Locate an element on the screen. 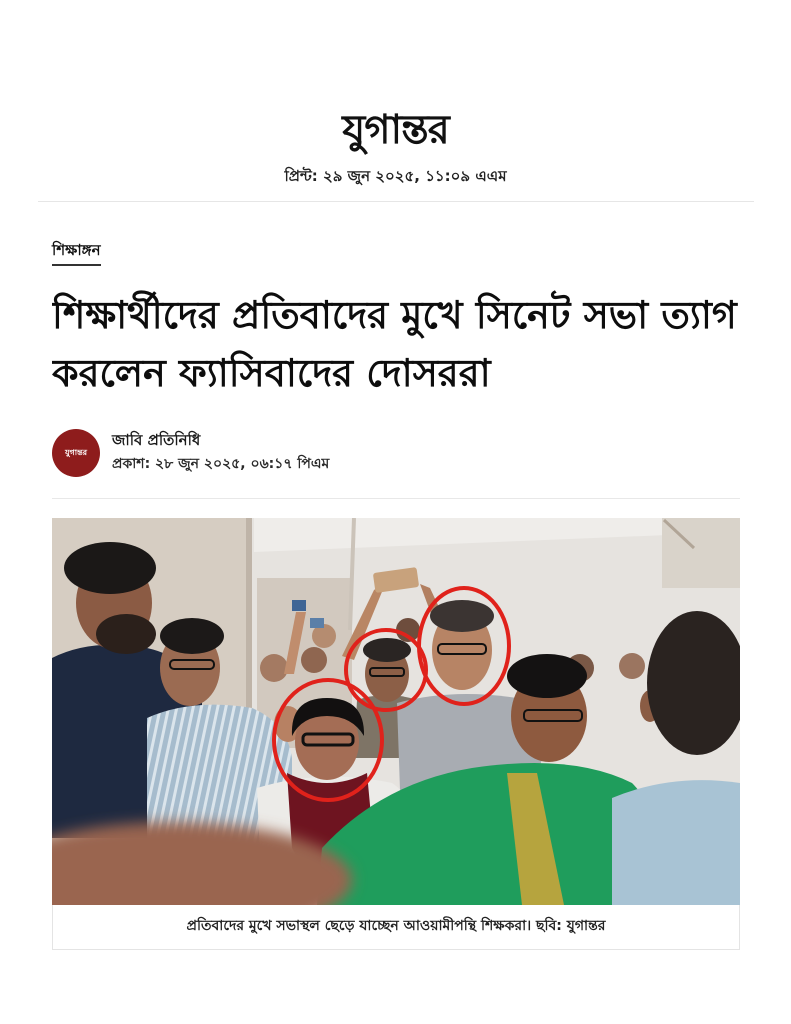 This screenshot has height=1024, width=791. published-timestamp: প্রকাশ: ২৮ জুন ২০২৫, ০৬:১৭ পিএম is located at coordinates (221, 464).